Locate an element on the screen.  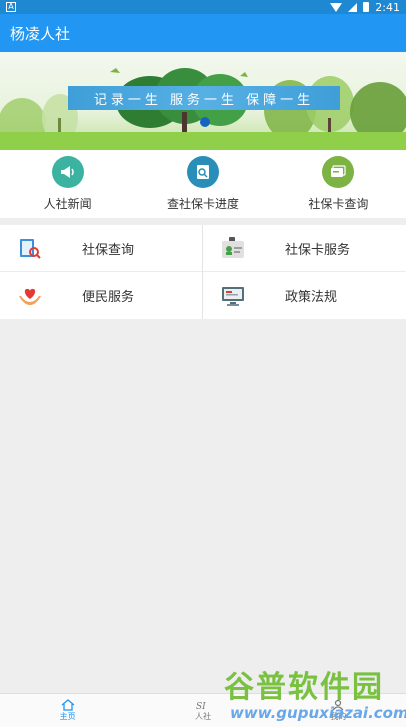
home-icon is located at coordinates (68, 705).